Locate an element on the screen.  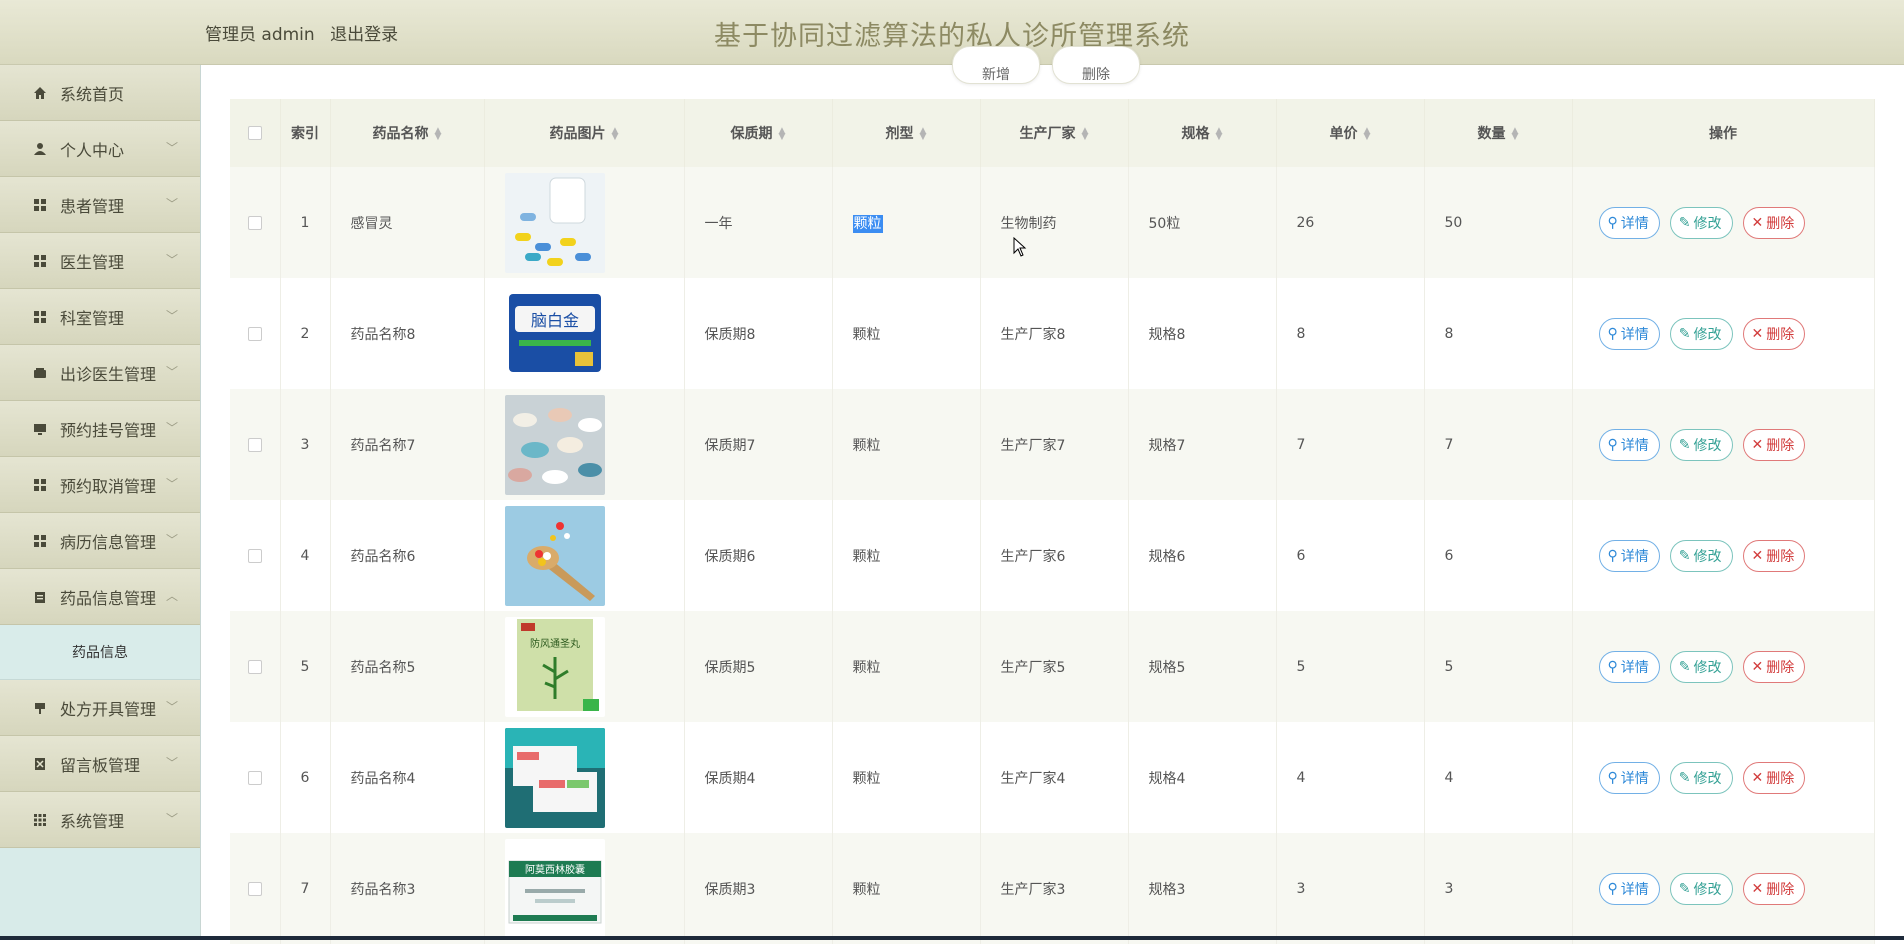
col-spec: 规格 ▲ ▼ is located at coordinates (1202, 133).